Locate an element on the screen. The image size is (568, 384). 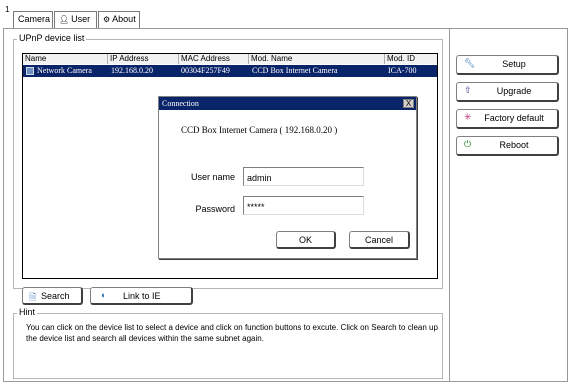
setup-button-label: Setup is located at coordinates (514, 64).